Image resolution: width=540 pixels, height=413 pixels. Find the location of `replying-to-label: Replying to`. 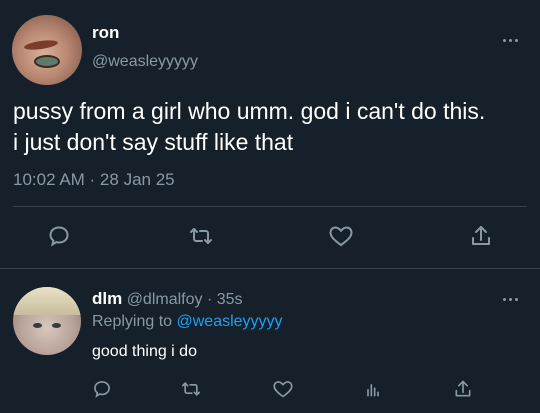

replying-to-label: Replying to is located at coordinates (132, 321).